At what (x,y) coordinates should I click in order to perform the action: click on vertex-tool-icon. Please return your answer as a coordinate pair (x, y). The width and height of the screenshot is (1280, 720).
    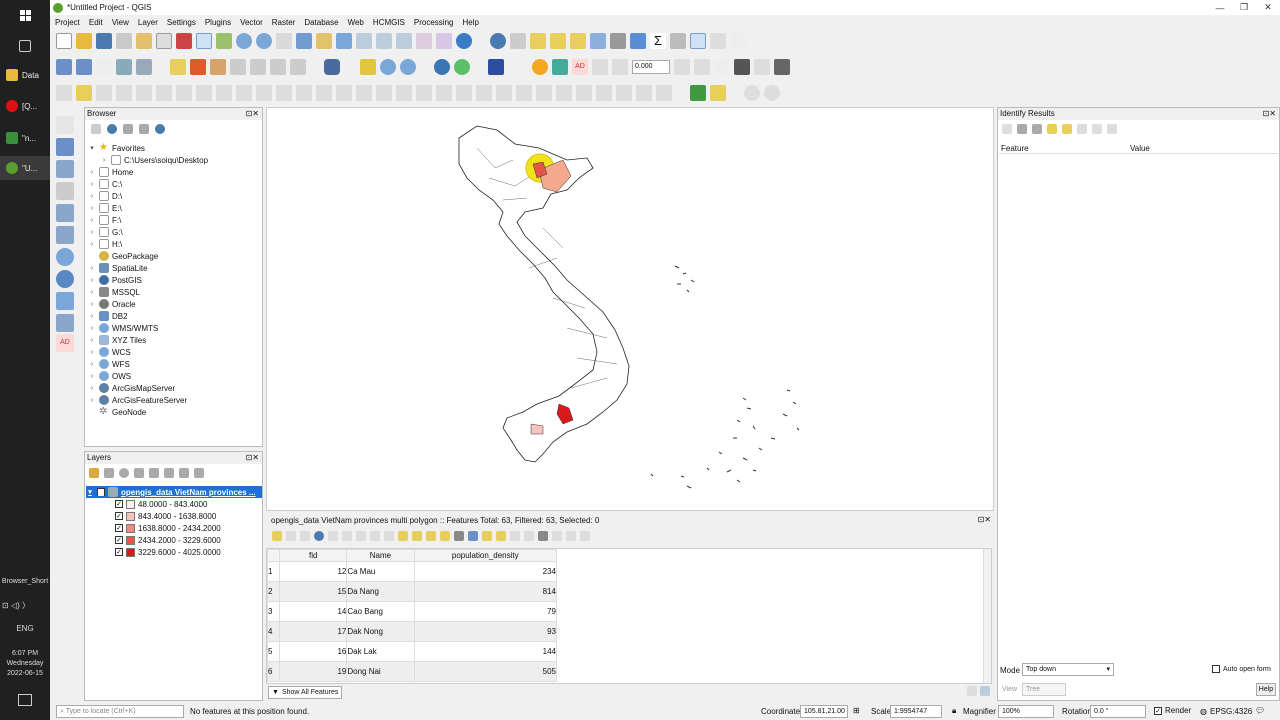
    Looking at the image, I should click on (144, 93).